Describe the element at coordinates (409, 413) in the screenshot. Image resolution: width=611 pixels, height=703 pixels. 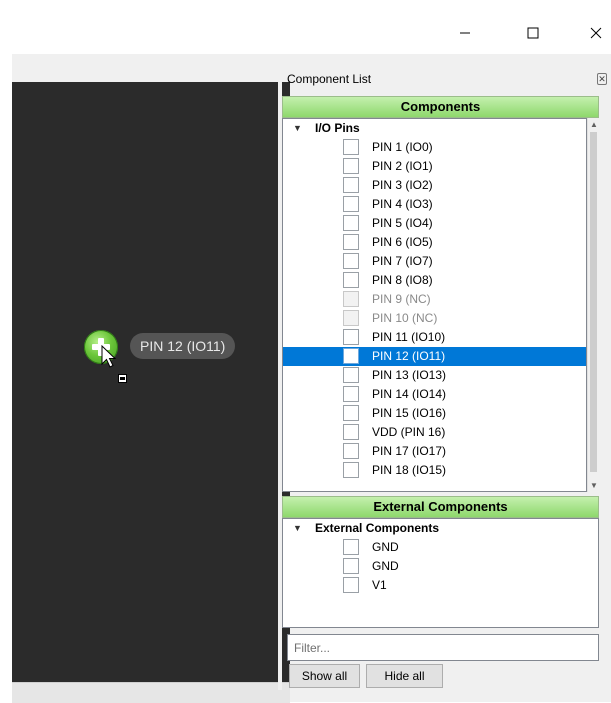
I see `list-item-label: PIN 15 (IO16)` at that location.